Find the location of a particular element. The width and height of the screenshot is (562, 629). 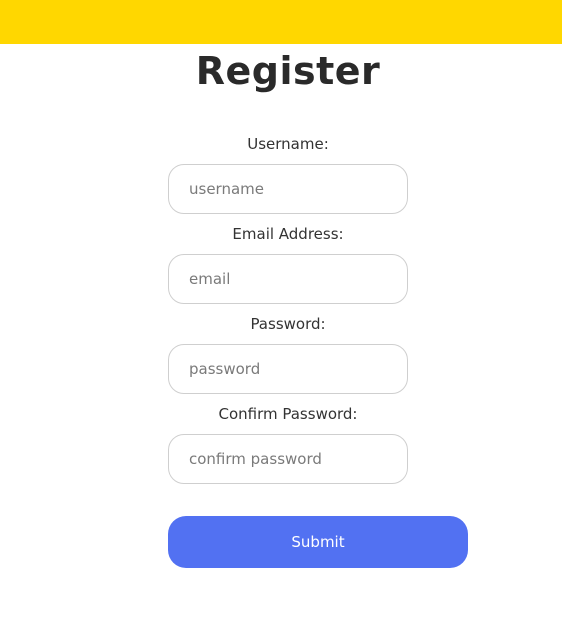

password-input is located at coordinates (288, 369).